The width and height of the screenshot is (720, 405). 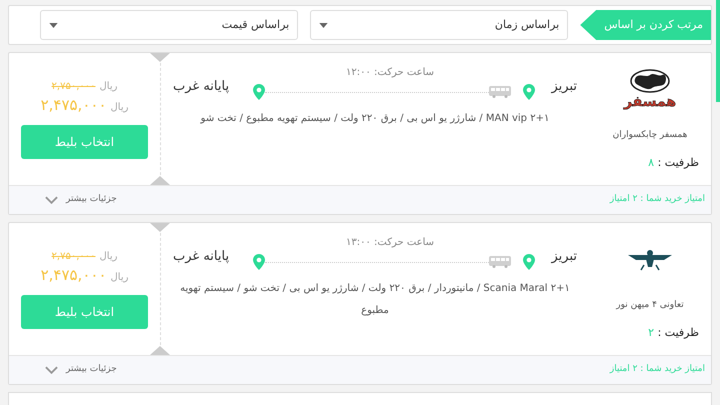 I want to click on sort-dropdown: براساس قیمت, so click(x=169, y=25).